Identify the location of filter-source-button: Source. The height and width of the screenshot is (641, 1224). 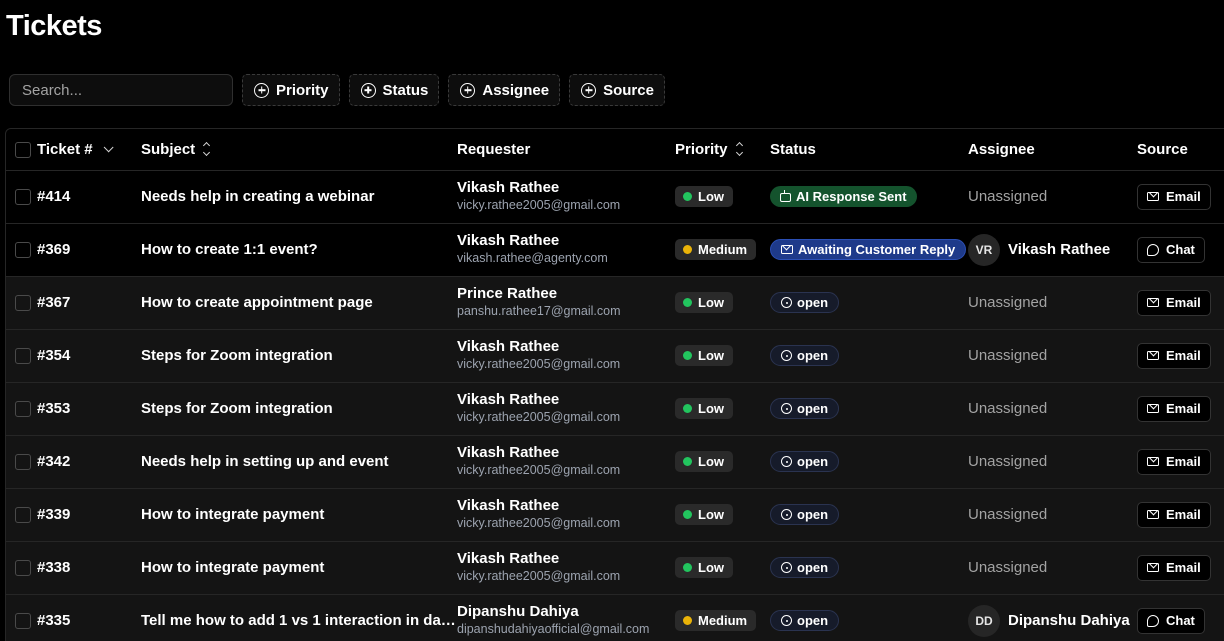
(617, 90).